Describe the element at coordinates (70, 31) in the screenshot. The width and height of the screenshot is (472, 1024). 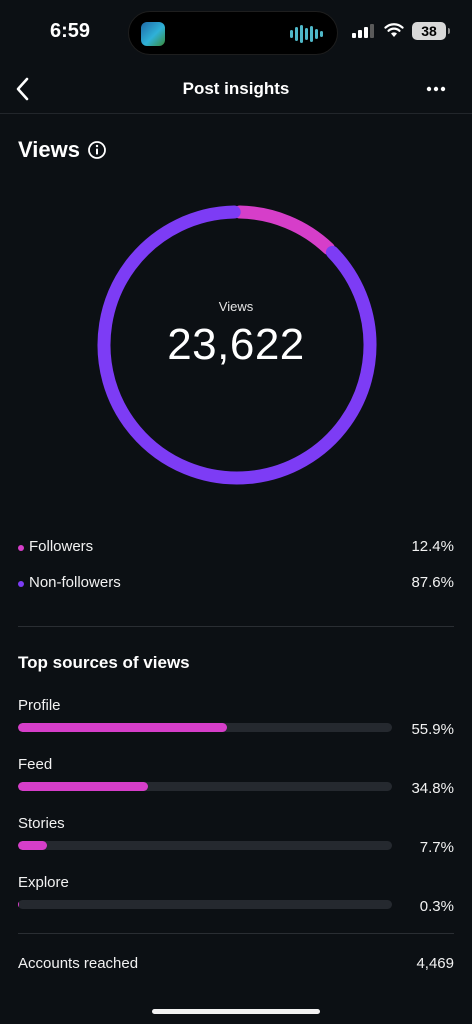
I see `status-time: 6:59` at that location.